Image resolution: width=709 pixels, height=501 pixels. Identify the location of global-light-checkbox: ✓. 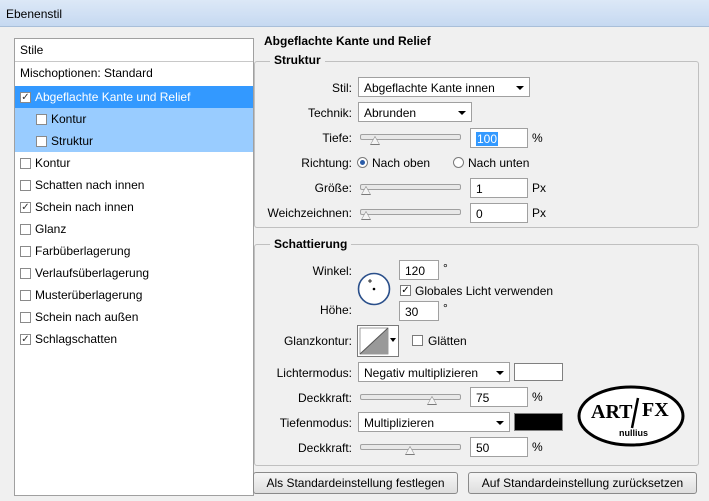
(405, 290).